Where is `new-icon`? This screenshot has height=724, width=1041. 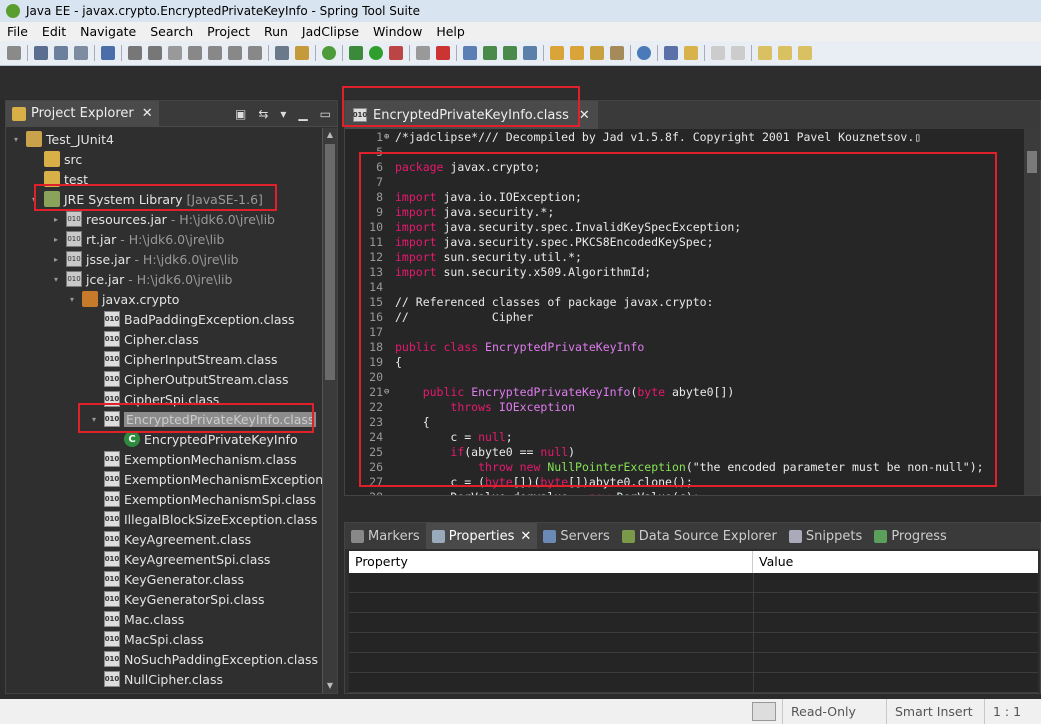 new-icon is located at coordinates (14, 53).